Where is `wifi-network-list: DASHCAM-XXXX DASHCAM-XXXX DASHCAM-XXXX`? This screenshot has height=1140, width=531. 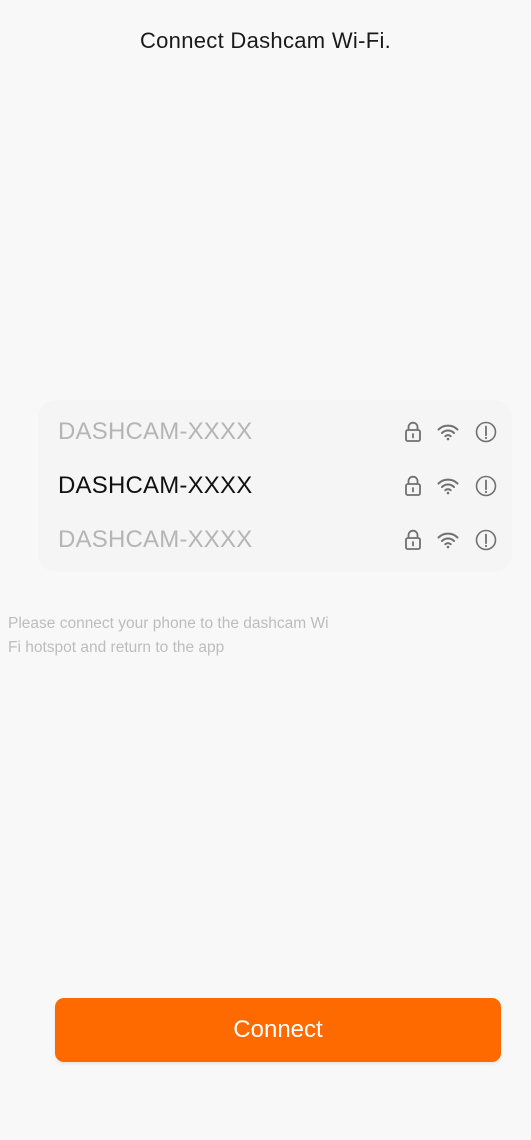 wifi-network-list: DASHCAM-XXXX DASHCAM-XXXX DASHCAM-XXXX is located at coordinates (275, 486).